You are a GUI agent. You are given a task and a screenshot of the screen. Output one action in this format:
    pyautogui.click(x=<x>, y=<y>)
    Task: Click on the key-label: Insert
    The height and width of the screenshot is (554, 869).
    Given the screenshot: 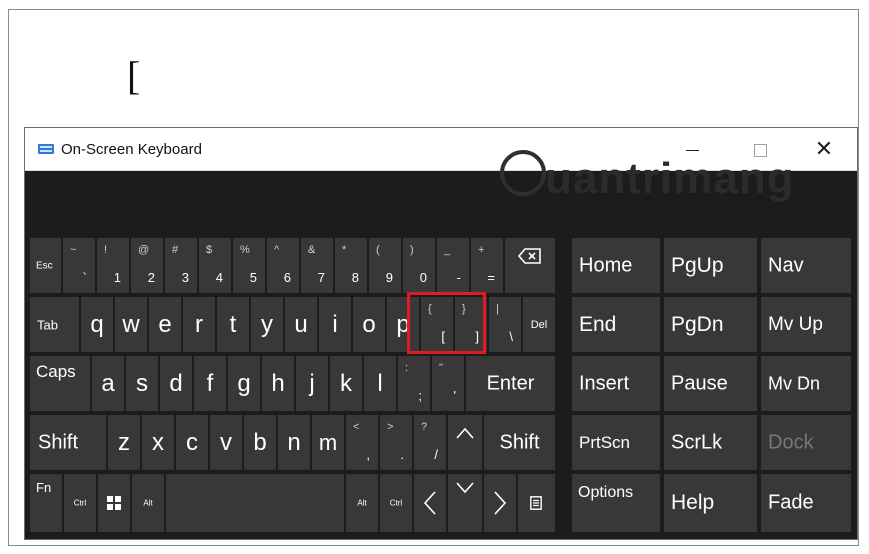 What is the action you would take?
    pyautogui.click(x=604, y=383)
    